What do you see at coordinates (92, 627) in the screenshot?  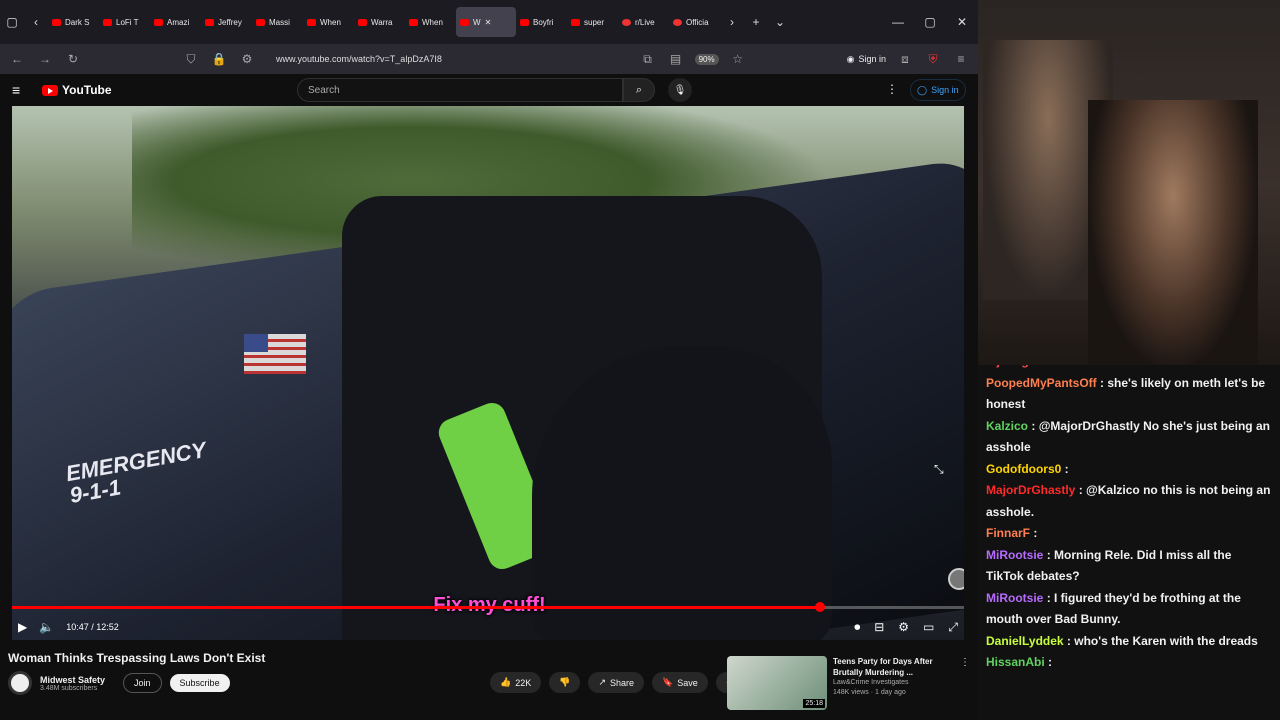 I see `time-display: 10:47 / 12:52` at bounding box center [92, 627].